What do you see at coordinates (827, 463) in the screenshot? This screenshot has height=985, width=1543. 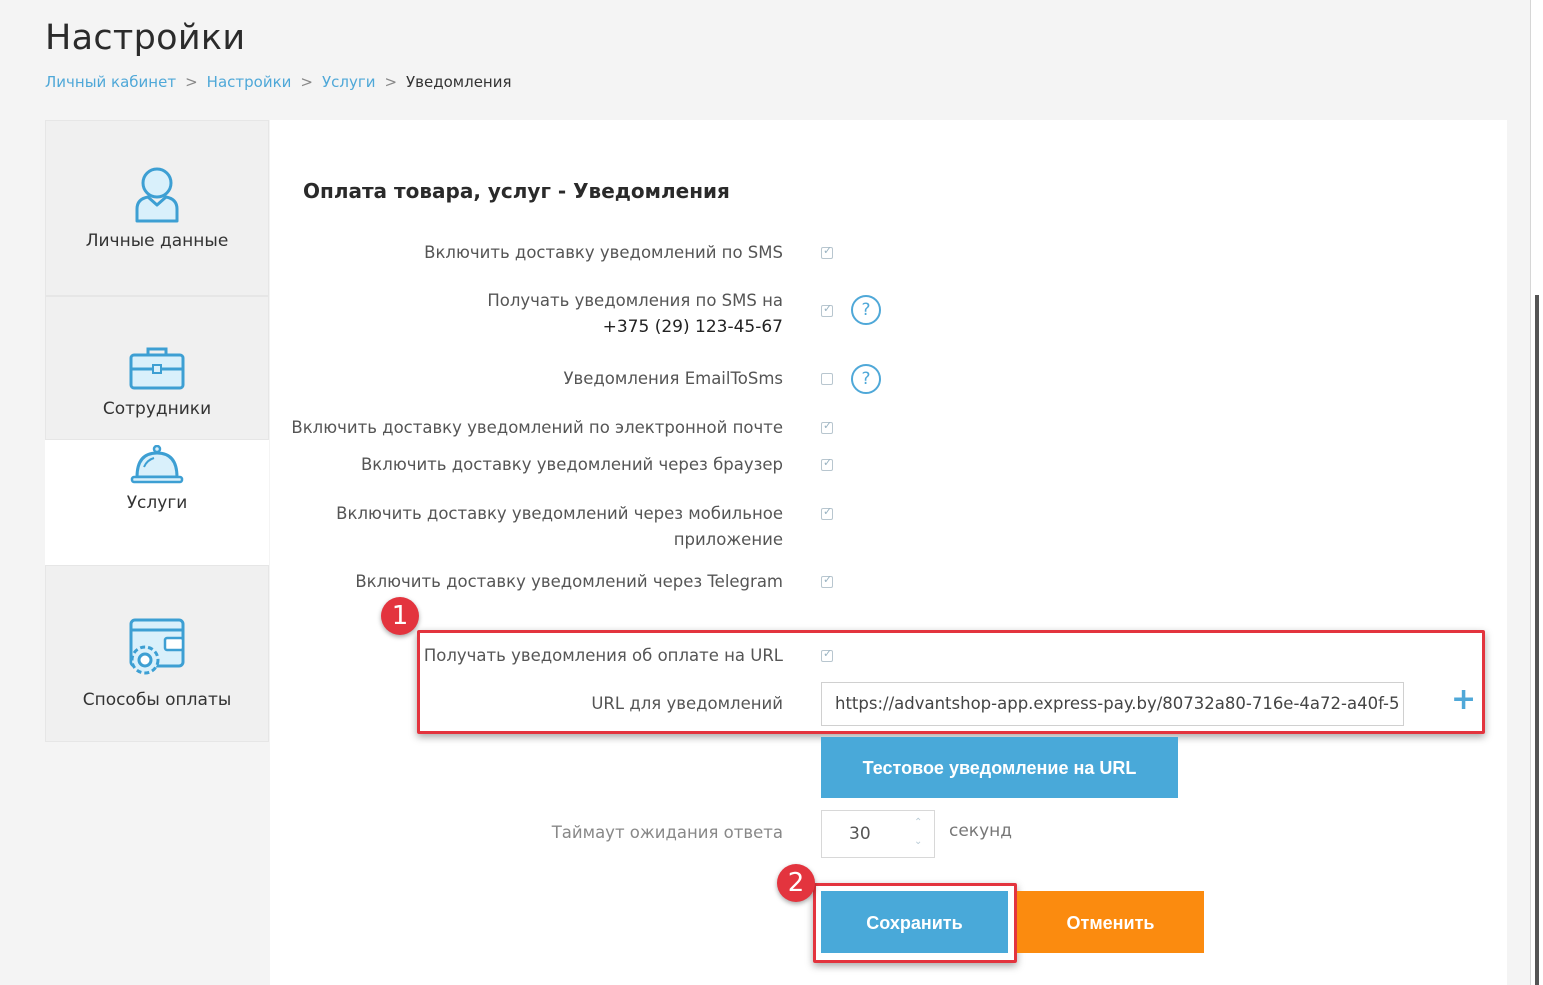 I see `checkbox-browser` at bounding box center [827, 463].